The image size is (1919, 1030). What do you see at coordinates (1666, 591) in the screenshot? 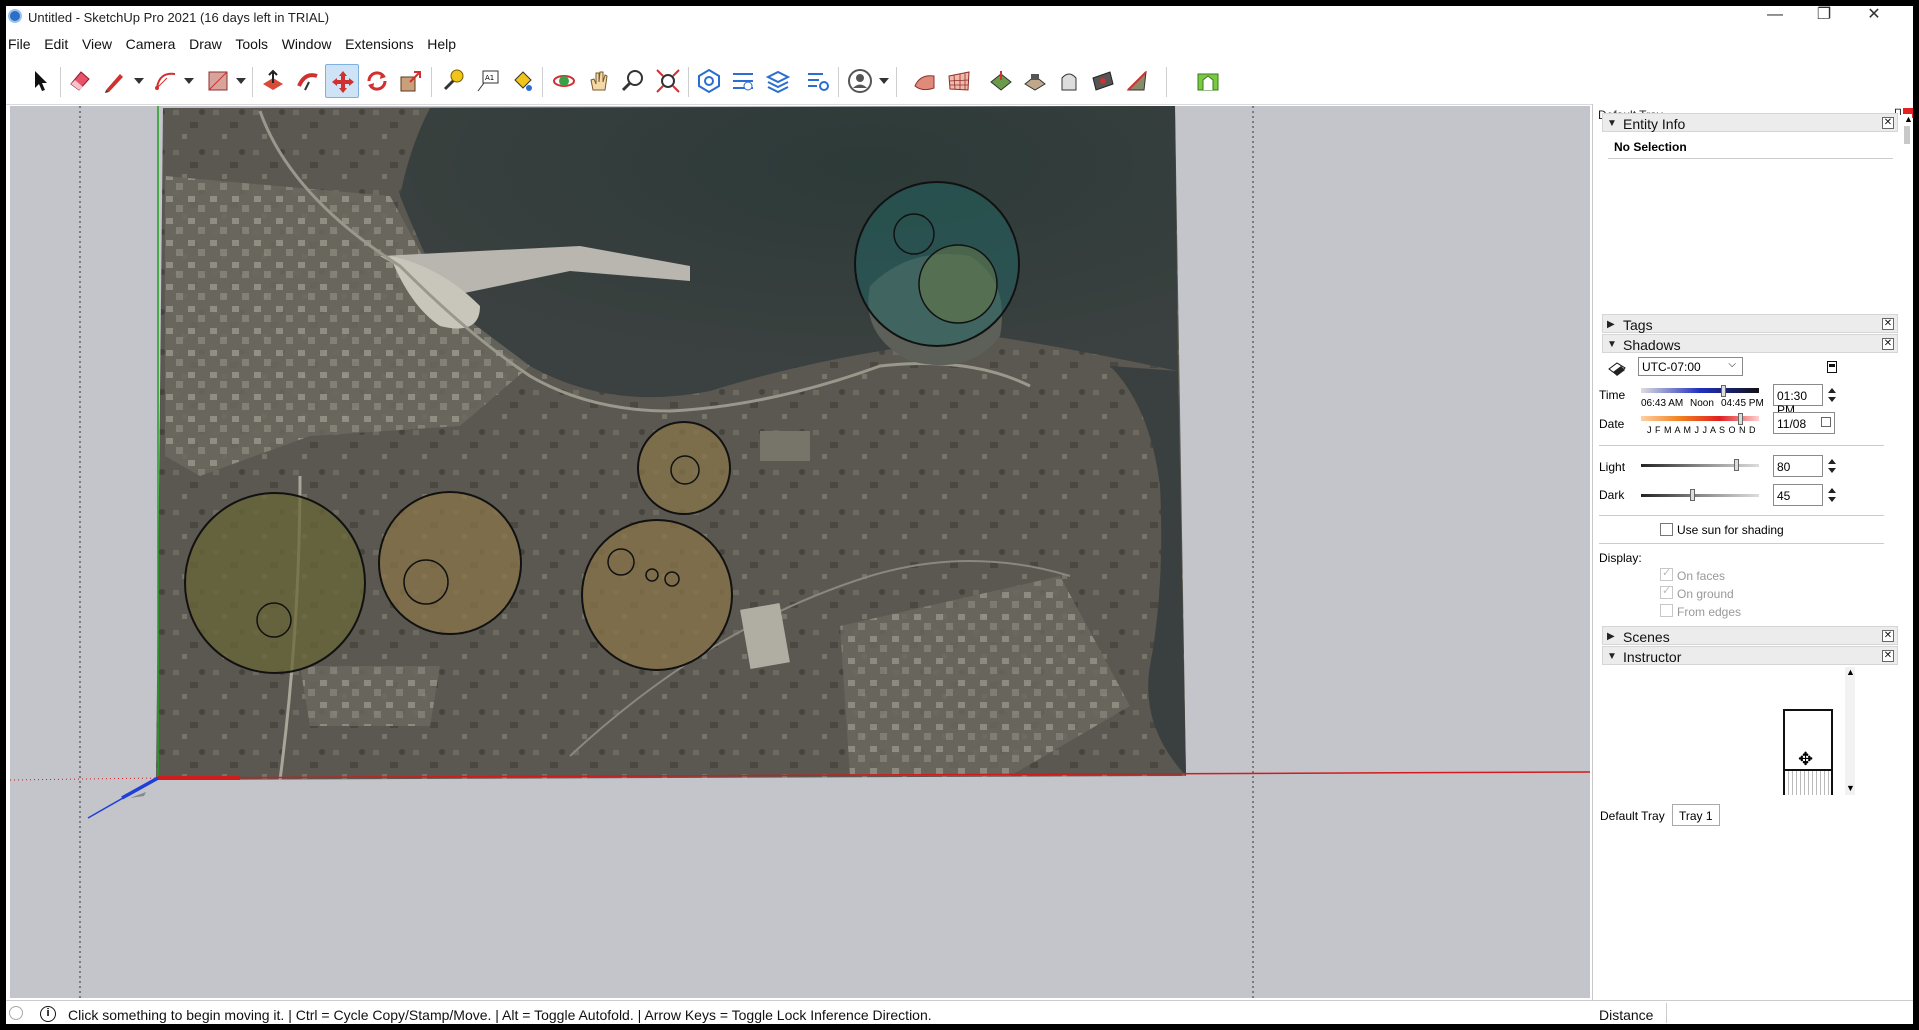
I see `on-ground-checkbox` at bounding box center [1666, 591].